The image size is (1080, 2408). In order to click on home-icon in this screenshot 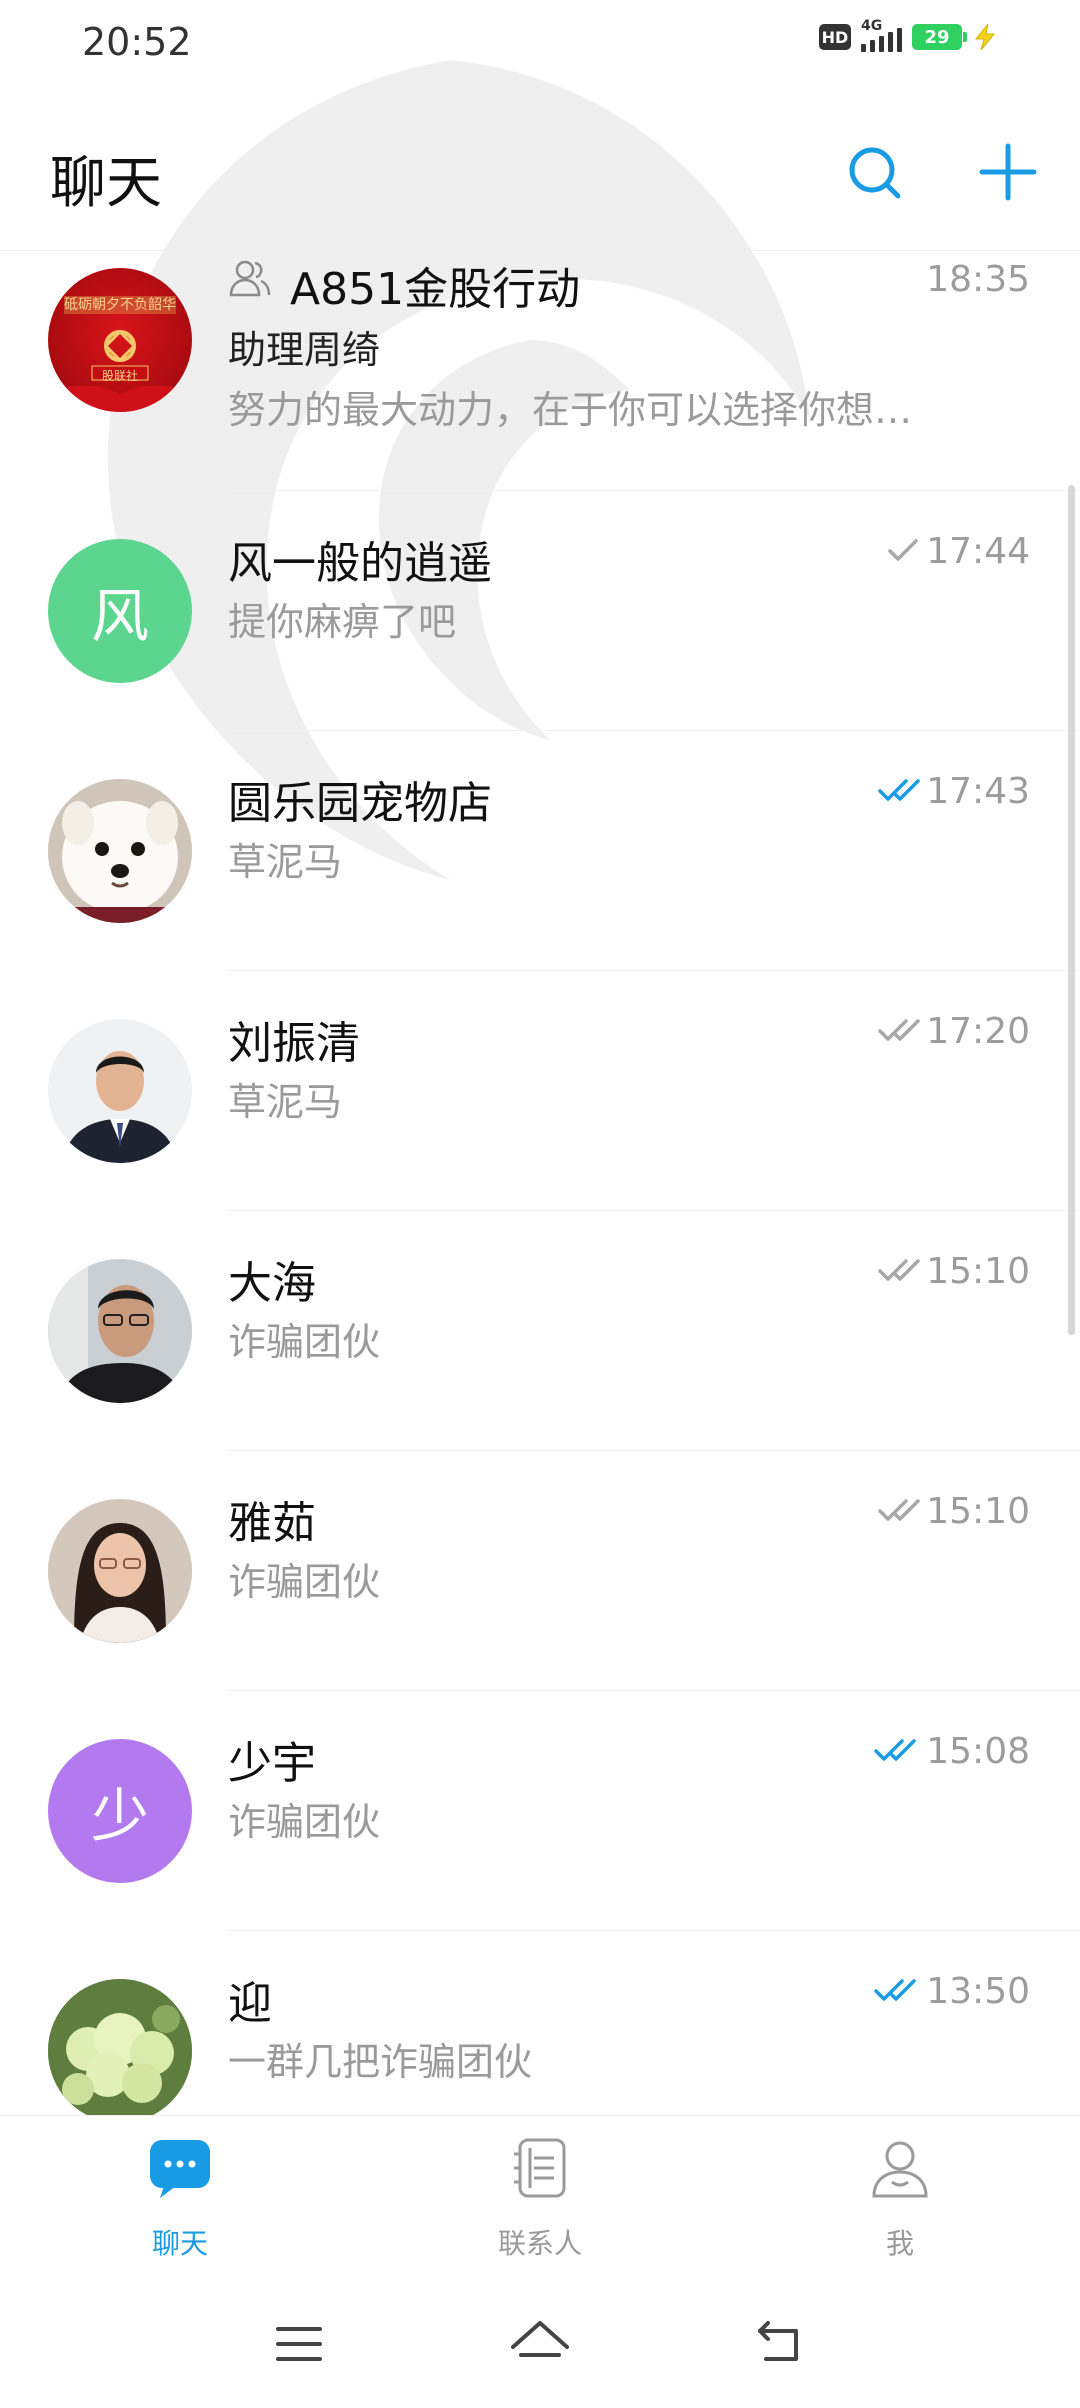, I will do `click(540, 2344)`.